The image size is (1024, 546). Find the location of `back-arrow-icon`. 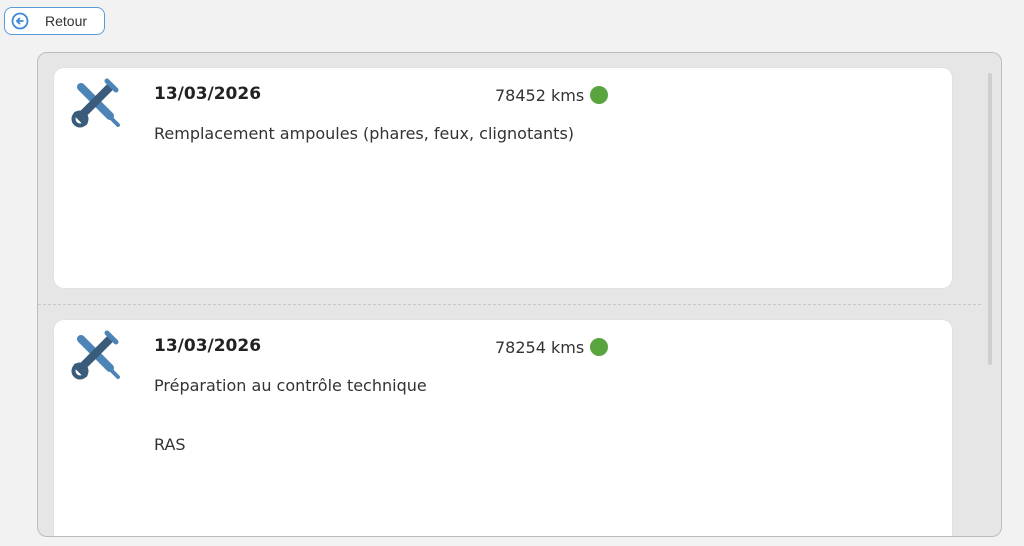

back-arrow-icon is located at coordinates (20, 21).